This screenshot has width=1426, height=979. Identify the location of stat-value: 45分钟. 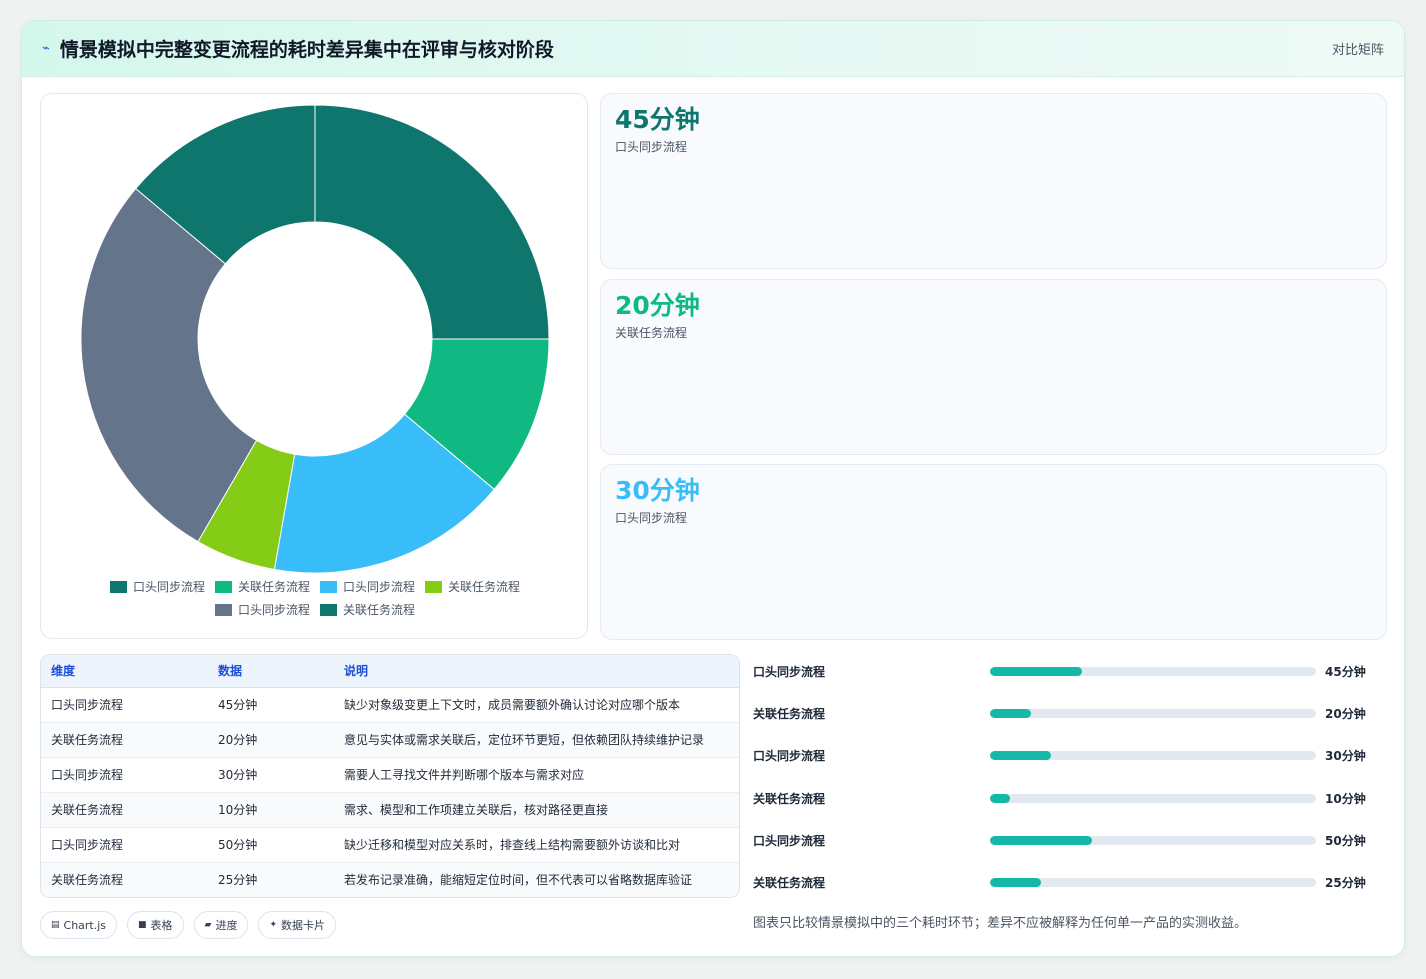
(657, 119).